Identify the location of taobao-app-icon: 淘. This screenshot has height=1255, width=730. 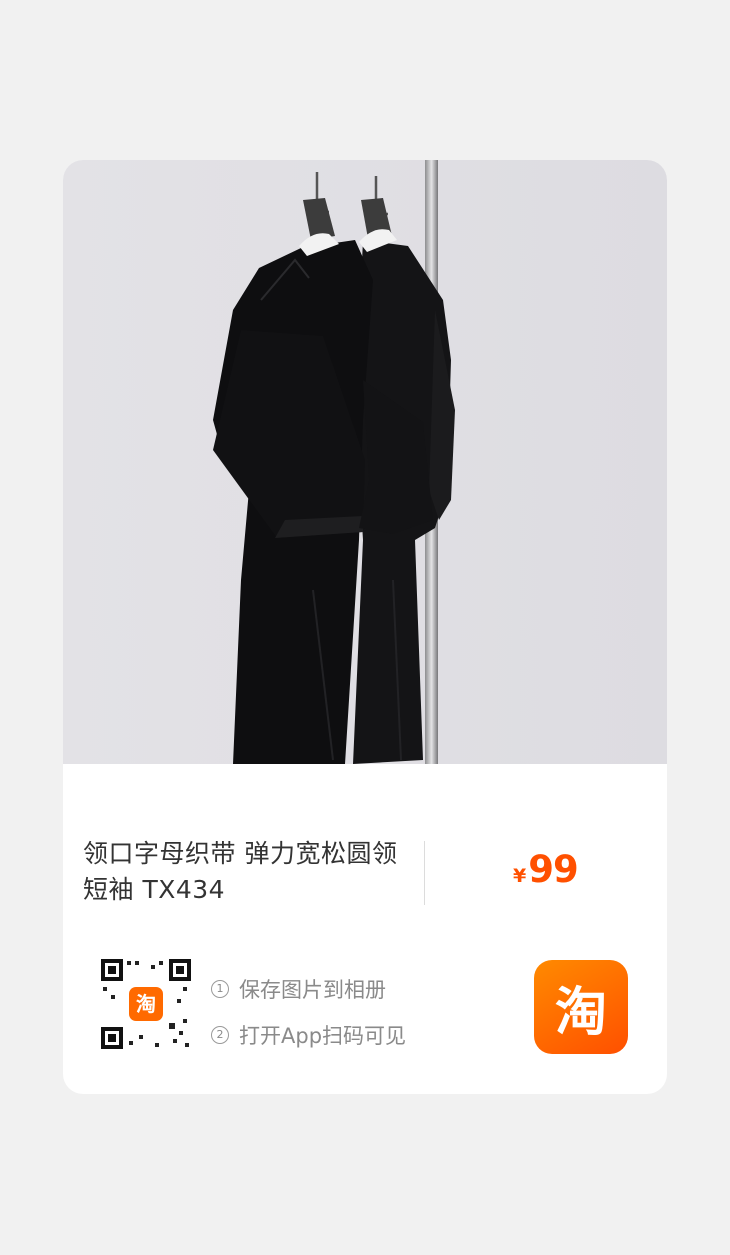
(581, 1007).